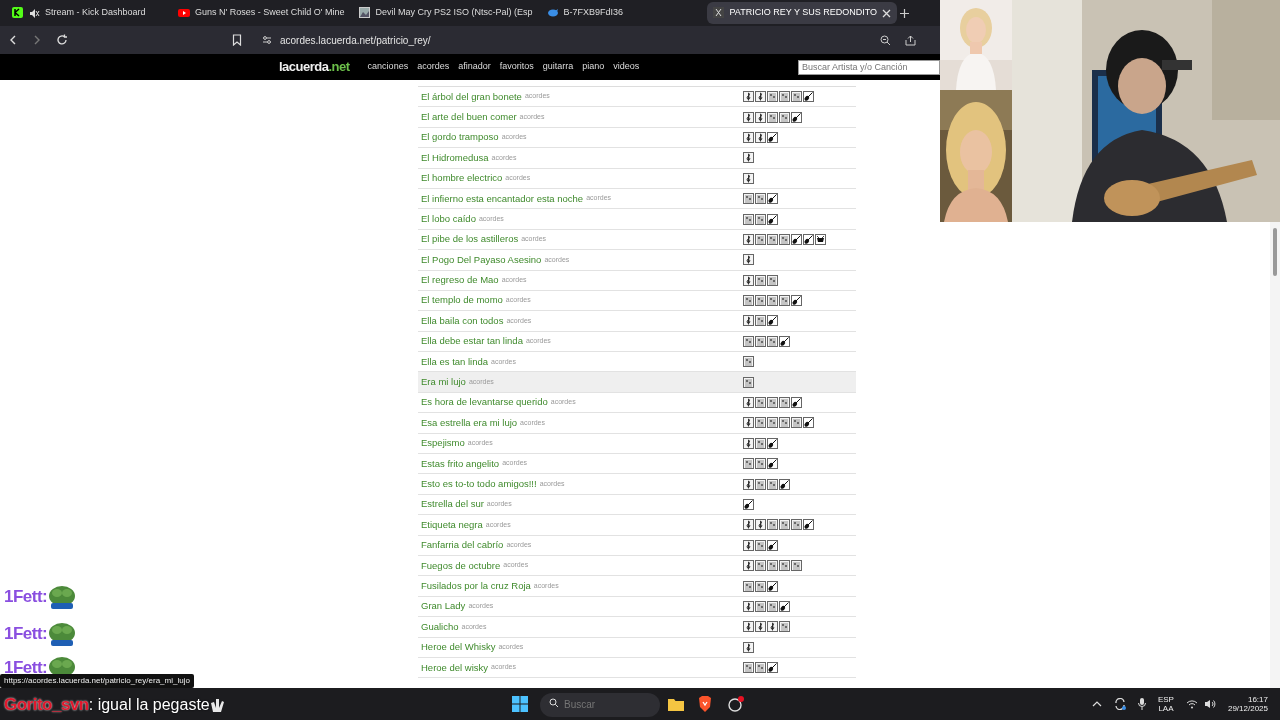  Describe the element at coordinates (267, 40) in the screenshot. I see `site-settings-icon` at that location.